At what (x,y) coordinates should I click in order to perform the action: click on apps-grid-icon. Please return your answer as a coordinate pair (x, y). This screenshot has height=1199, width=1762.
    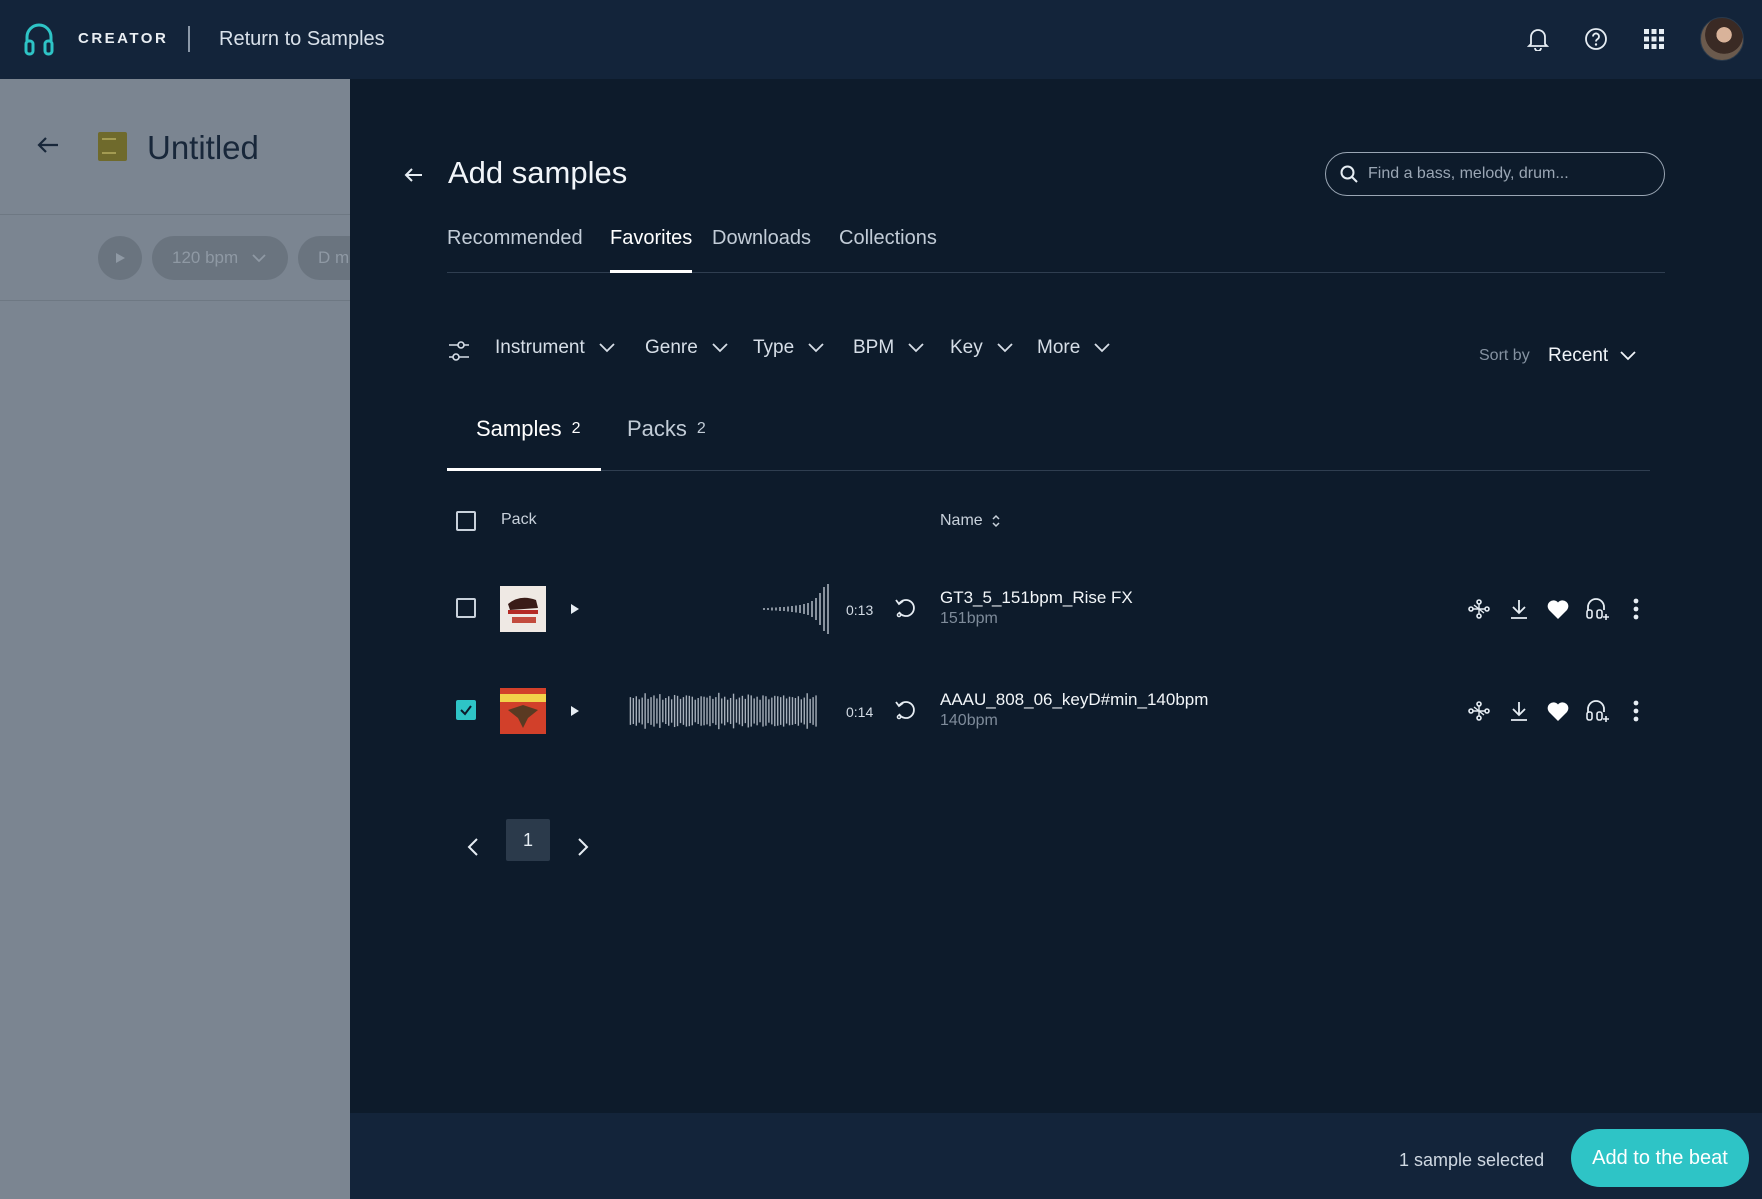
    Looking at the image, I should click on (1654, 39).